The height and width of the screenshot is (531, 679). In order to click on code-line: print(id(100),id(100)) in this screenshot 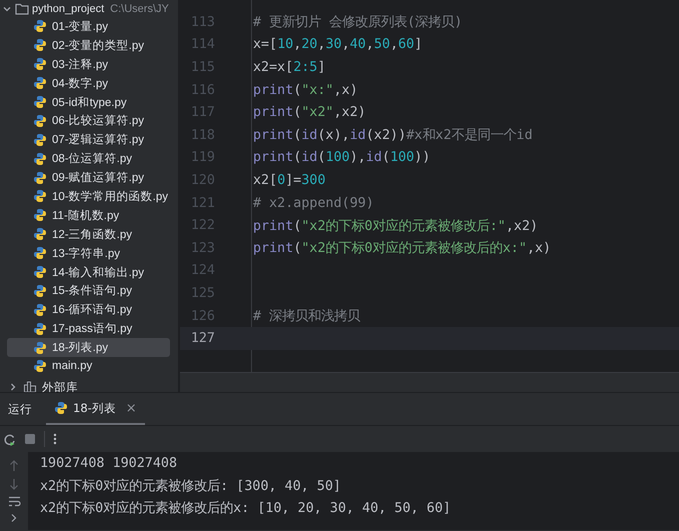, I will do `click(341, 158)`.